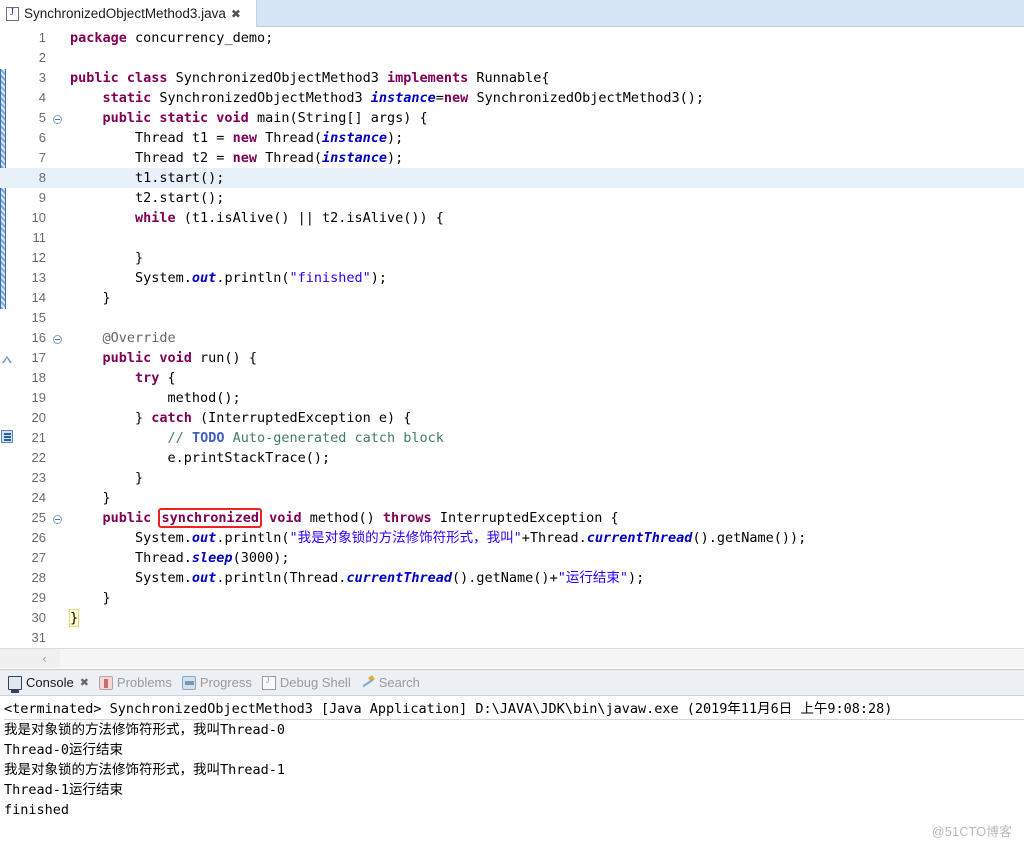 This screenshot has height=850, width=1024. What do you see at coordinates (512, 38) in the screenshot?
I see `code-line: 1 package concurrency_demo;` at bounding box center [512, 38].